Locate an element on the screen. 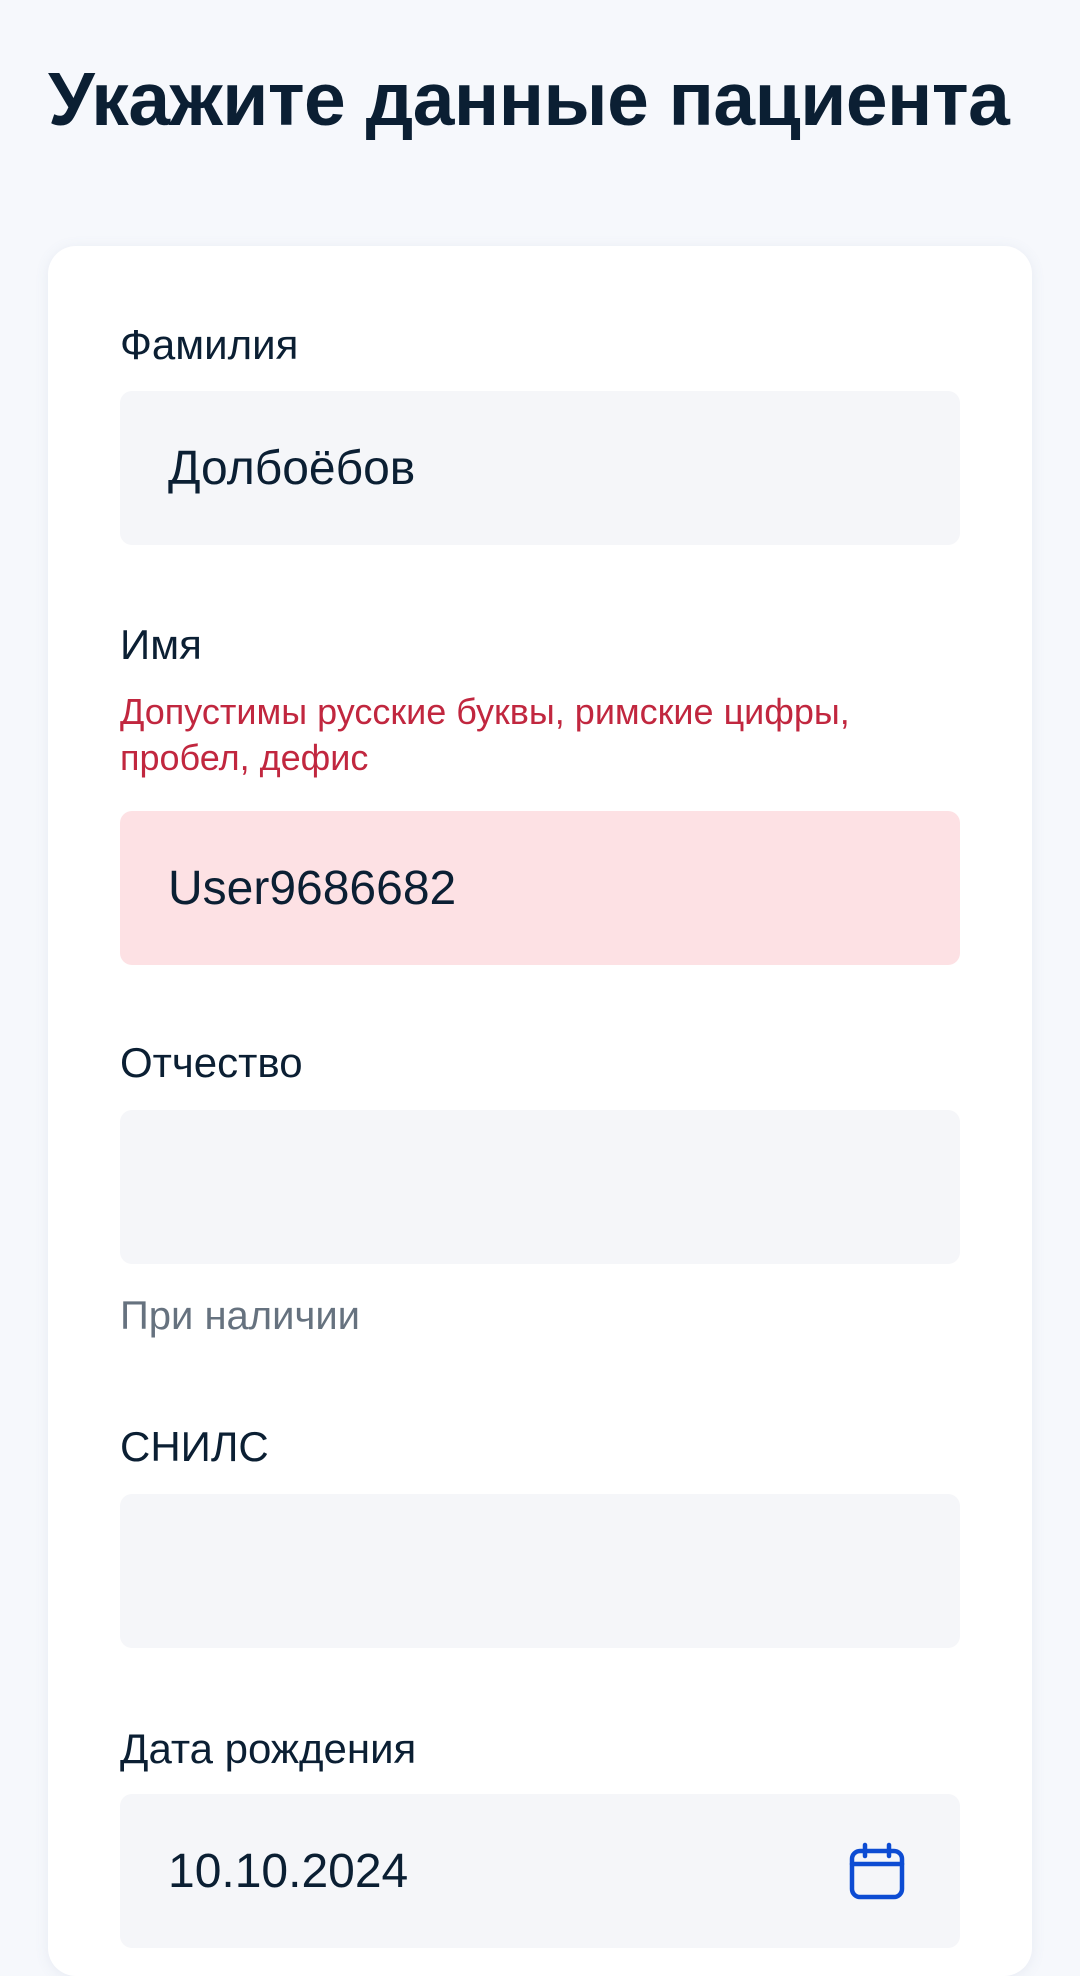 Image resolution: width=1080 pixels, height=1976 pixels. first-name-value: User9686682 is located at coordinates (312, 888).